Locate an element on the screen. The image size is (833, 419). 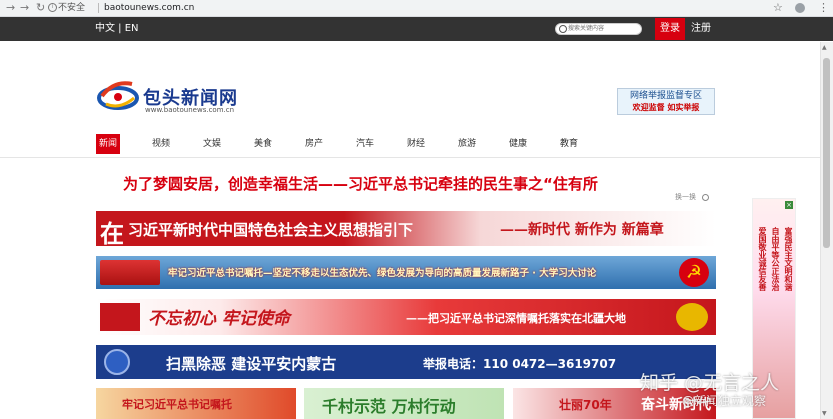
divider is located at coordinates (98, 8).